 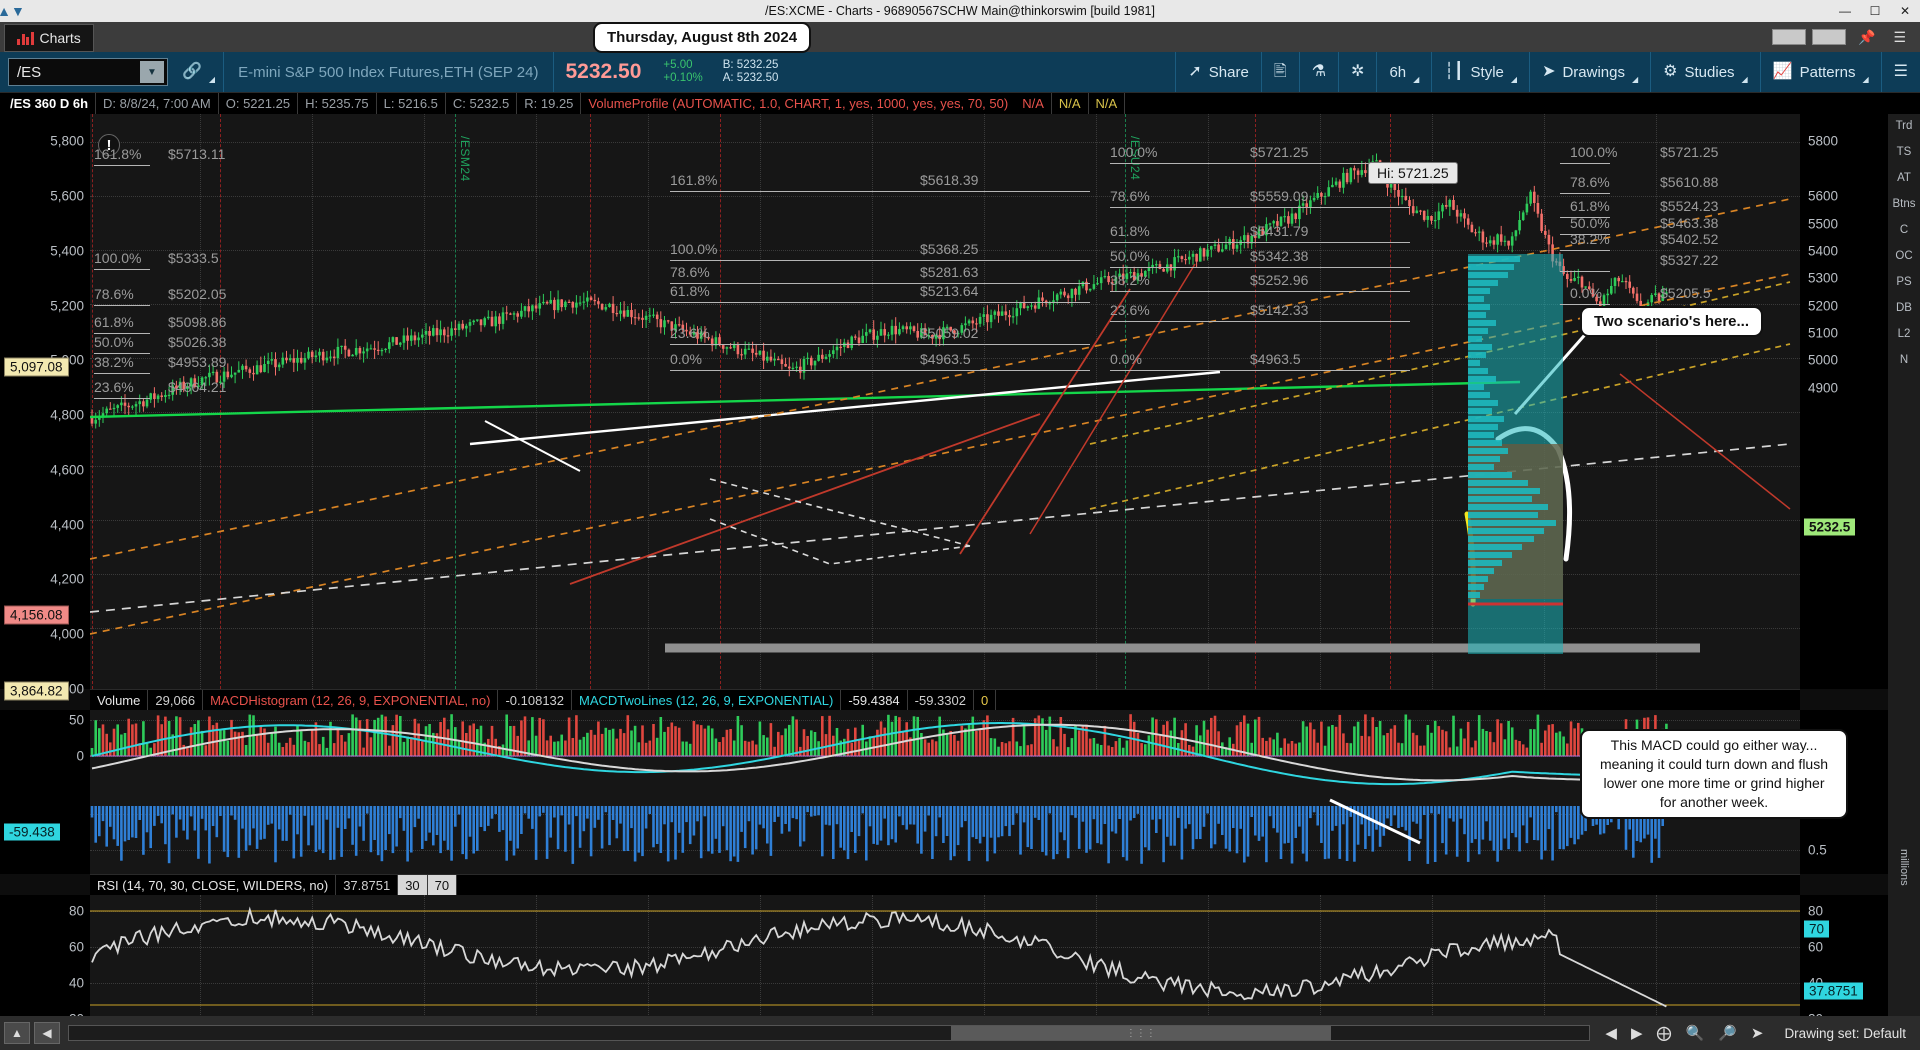 What do you see at coordinates (76, 983) in the screenshot?
I see `rsi-ytick-40: 40` at bounding box center [76, 983].